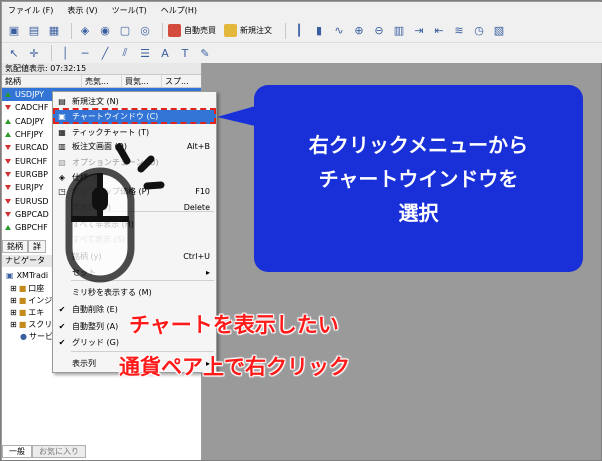 The width and height of the screenshot is (602, 461). I want to click on nav-indicators: ⊞ ■ インジ, so click(31, 300).